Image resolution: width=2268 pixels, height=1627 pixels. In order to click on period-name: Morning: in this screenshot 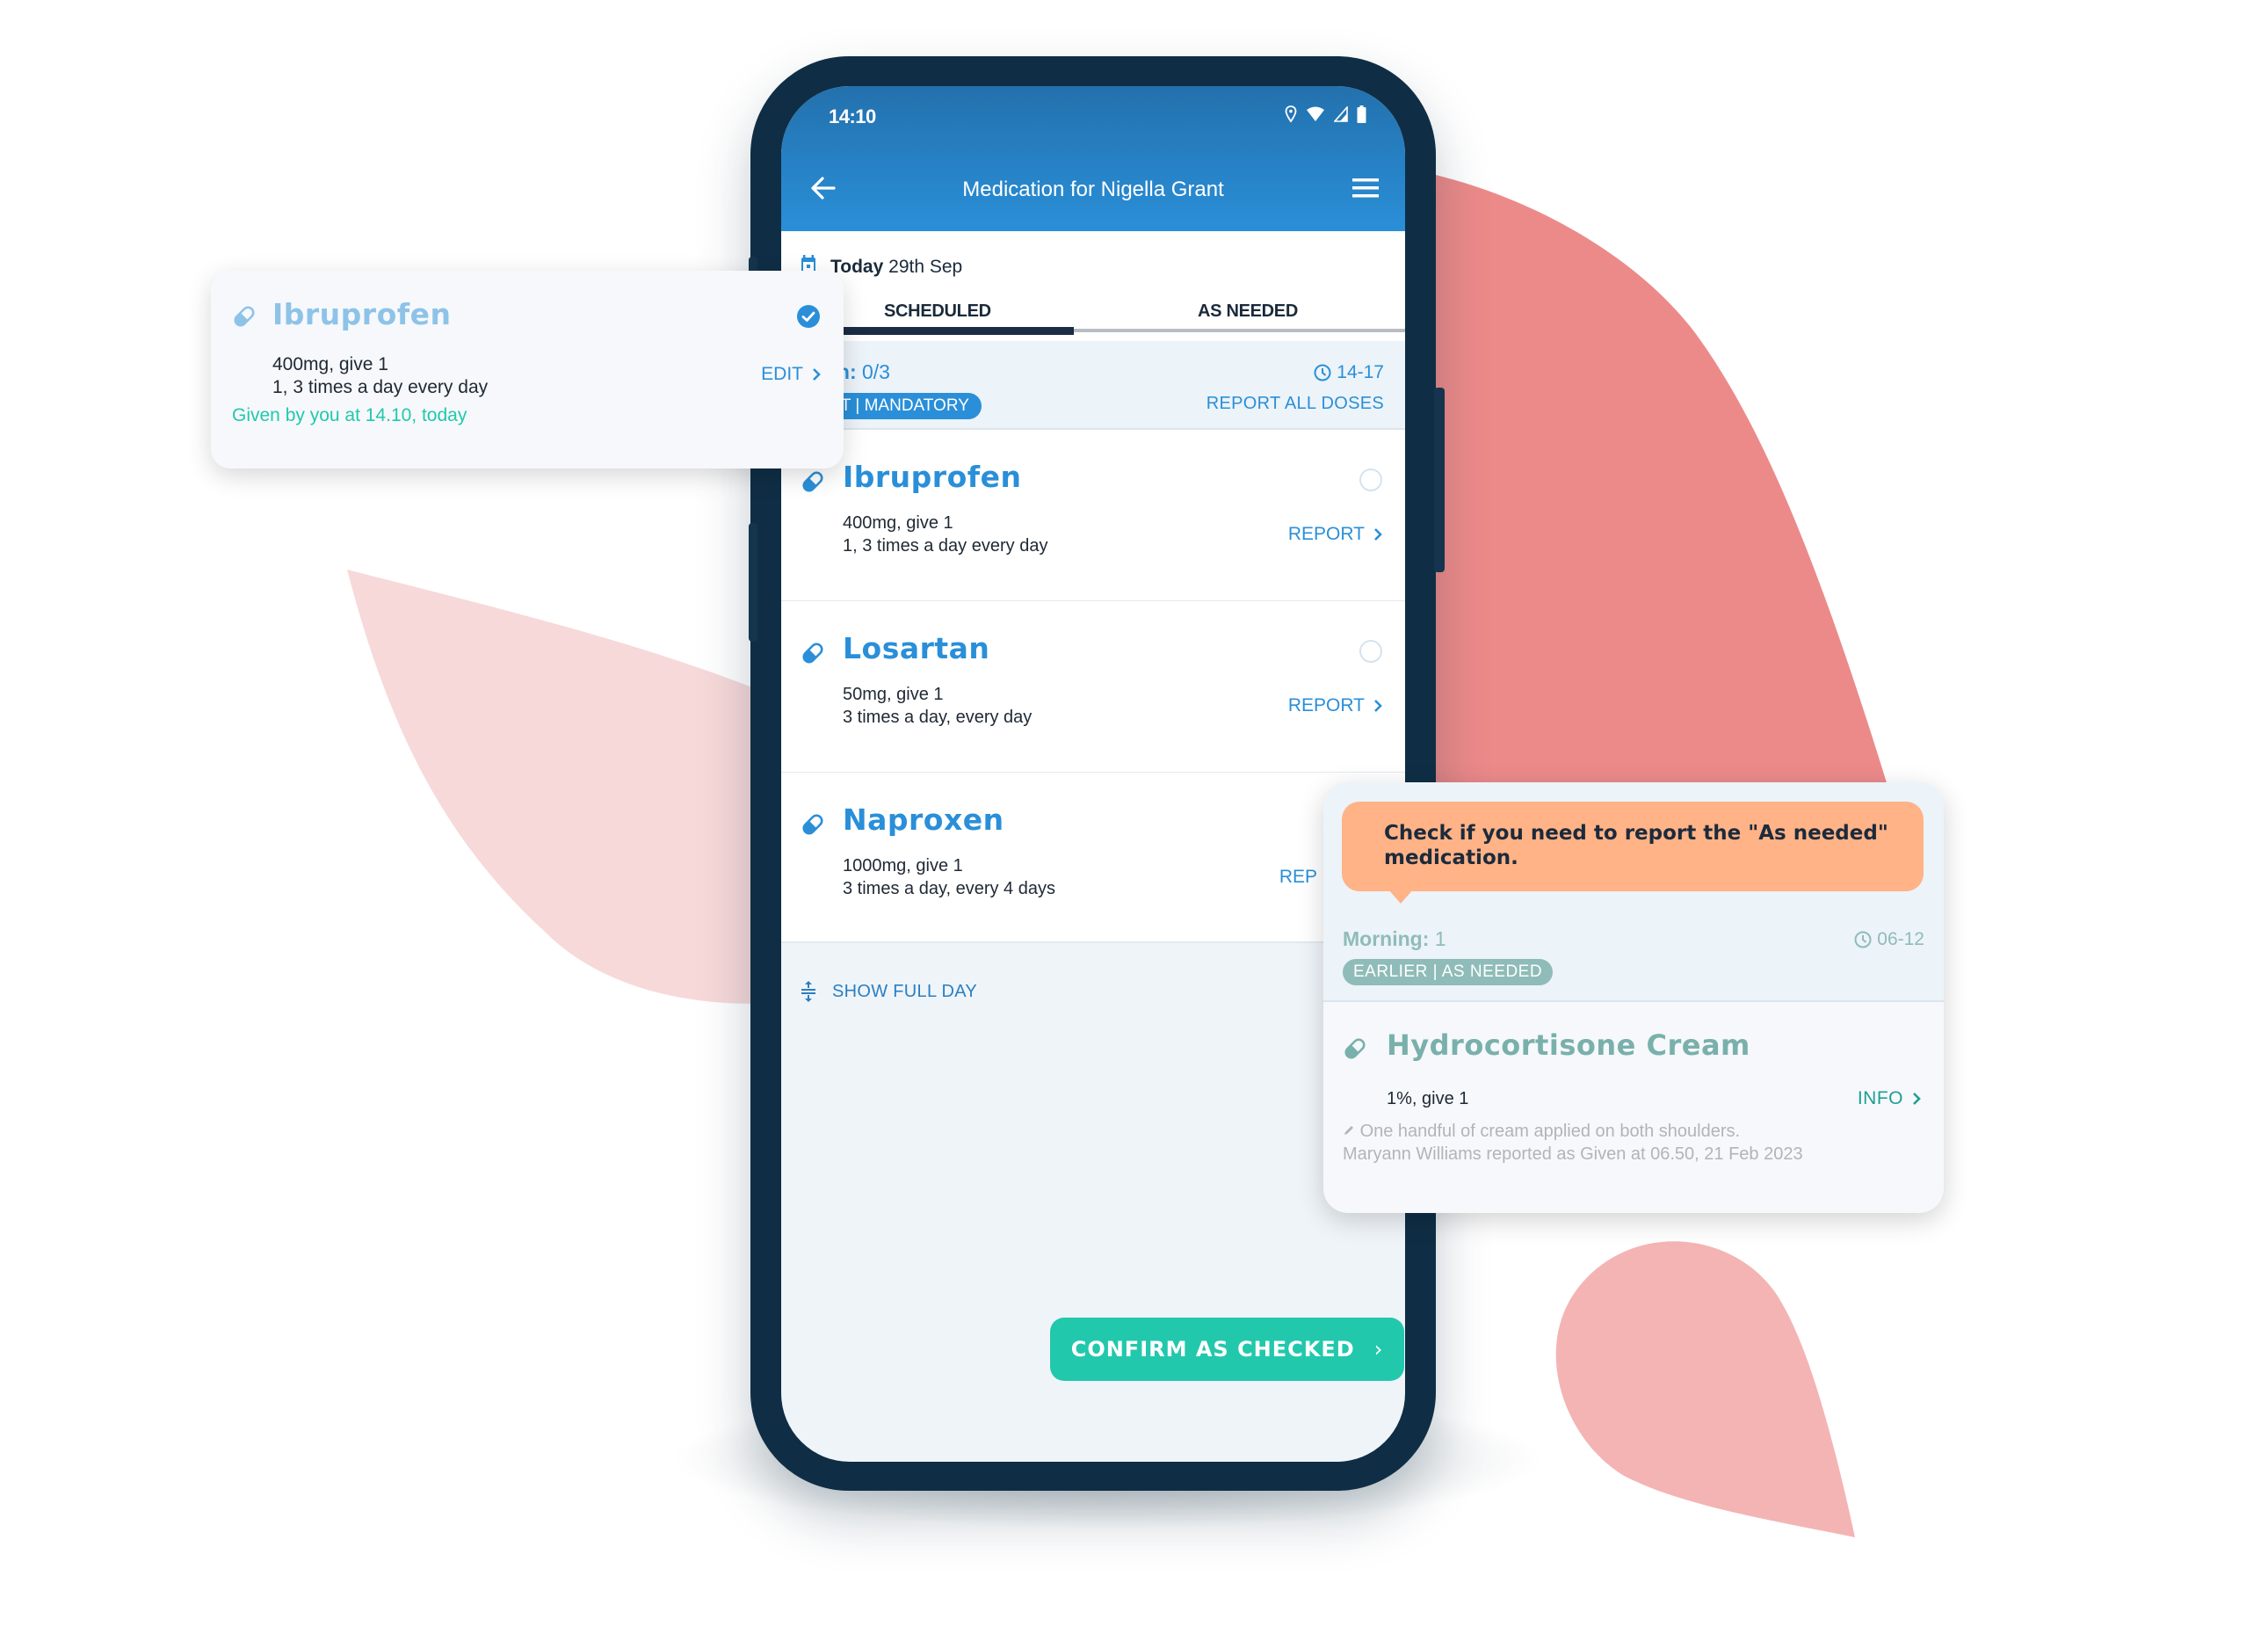, I will do `click(1386, 938)`.